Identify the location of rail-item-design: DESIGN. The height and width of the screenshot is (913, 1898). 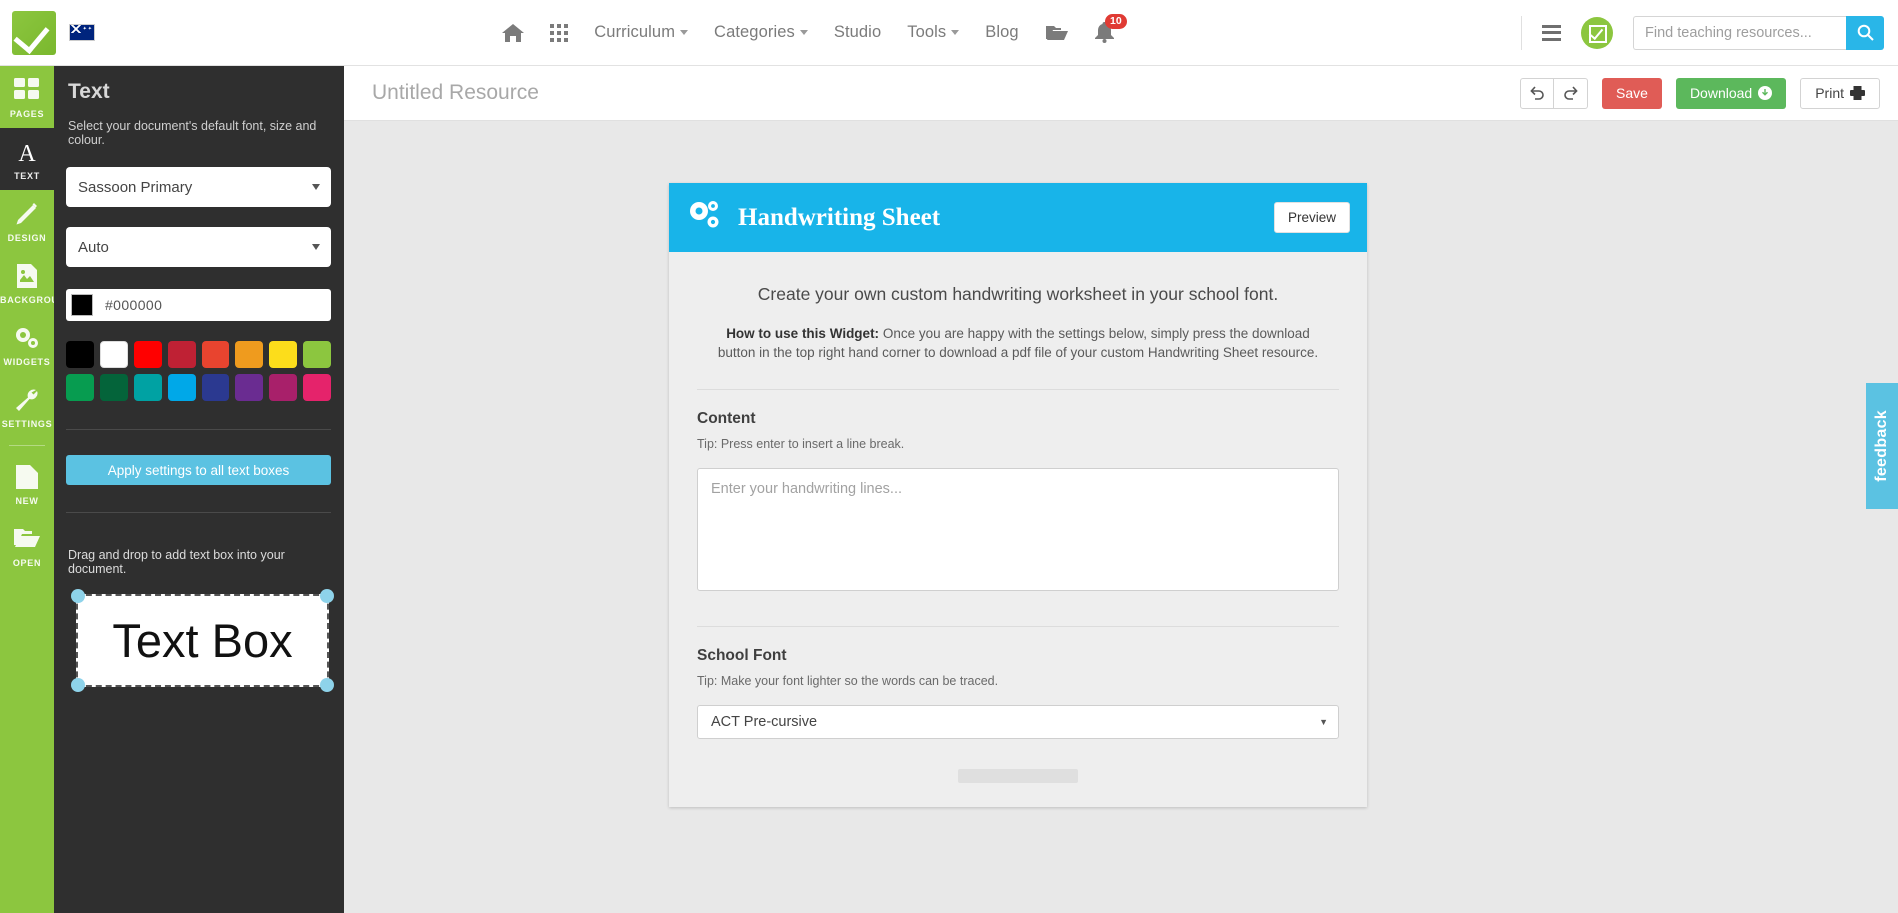
(27, 221).